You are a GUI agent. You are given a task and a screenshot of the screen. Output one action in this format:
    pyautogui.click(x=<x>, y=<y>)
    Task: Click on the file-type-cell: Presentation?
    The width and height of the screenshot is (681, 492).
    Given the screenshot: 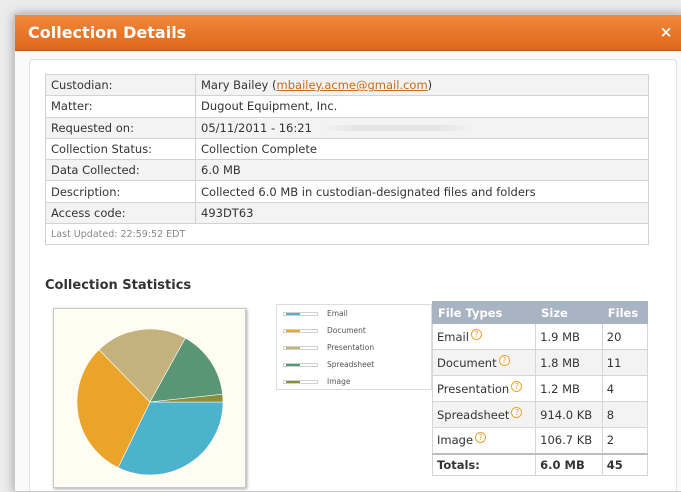 What is the action you would take?
    pyautogui.click(x=484, y=388)
    